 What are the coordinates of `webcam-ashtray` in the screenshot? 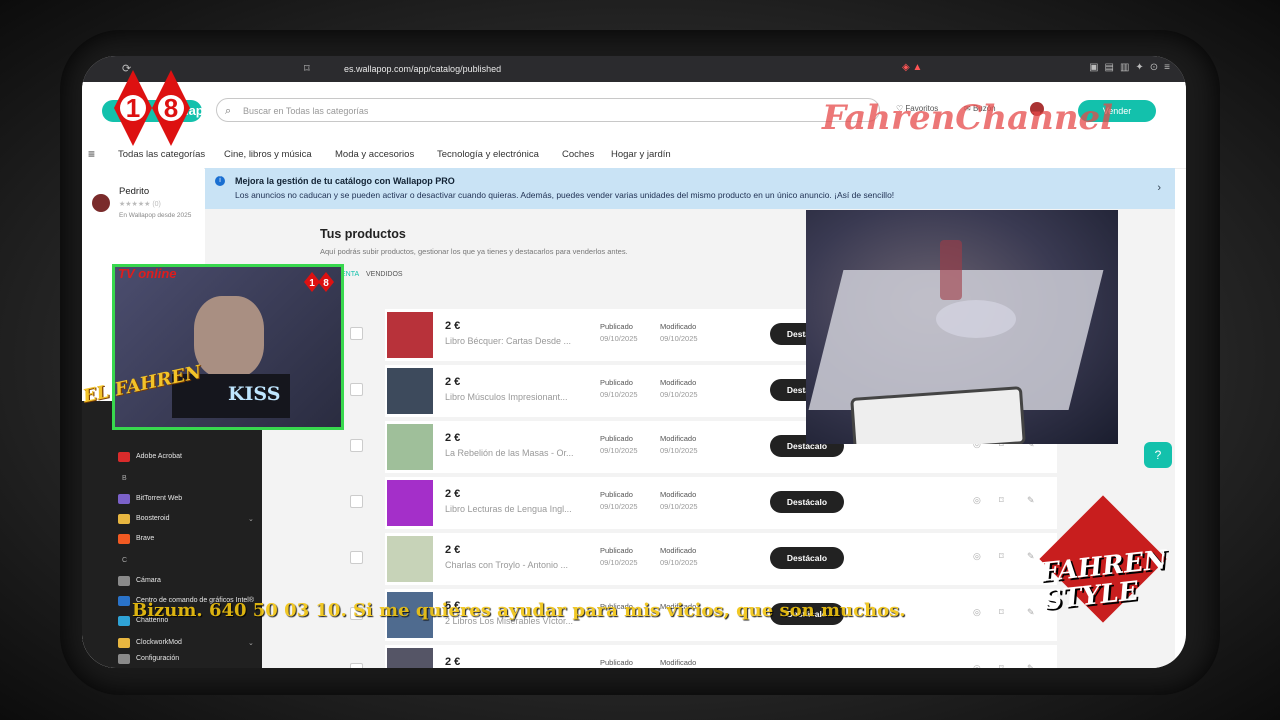 It's located at (976, 319).